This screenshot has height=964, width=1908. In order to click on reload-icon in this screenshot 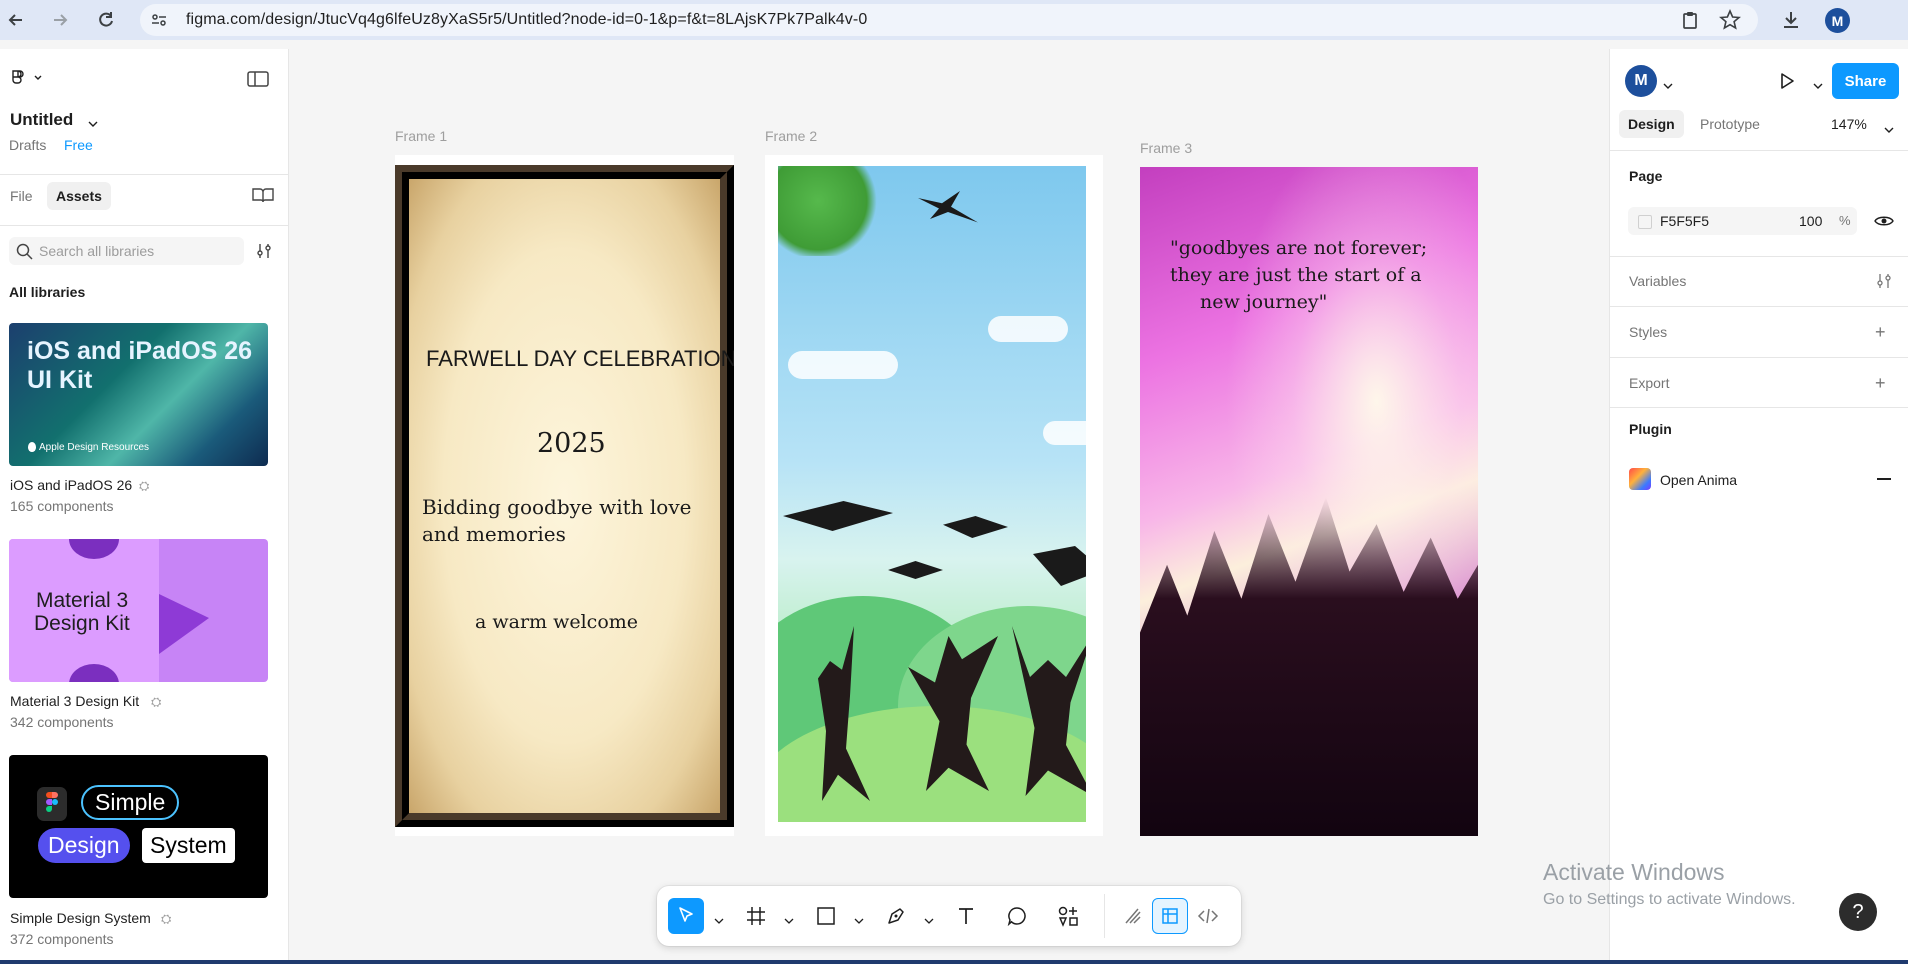, I will do `click(106, 20)`.